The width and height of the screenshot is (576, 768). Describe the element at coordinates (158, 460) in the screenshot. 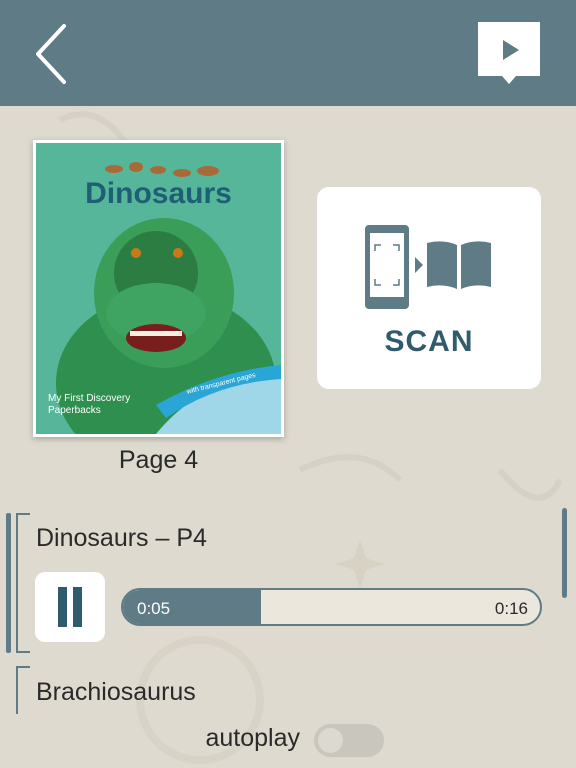

I see `page-label: Page 4` at that location.